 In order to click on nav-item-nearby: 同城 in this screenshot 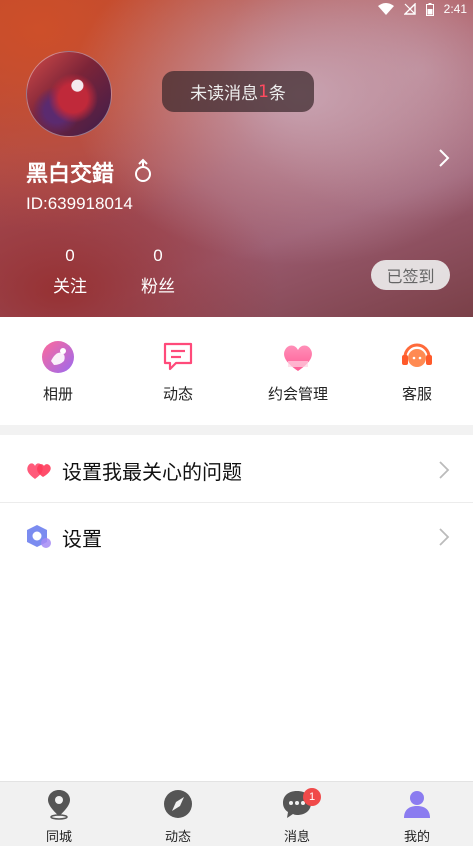, I will do `click(59, 816)`.